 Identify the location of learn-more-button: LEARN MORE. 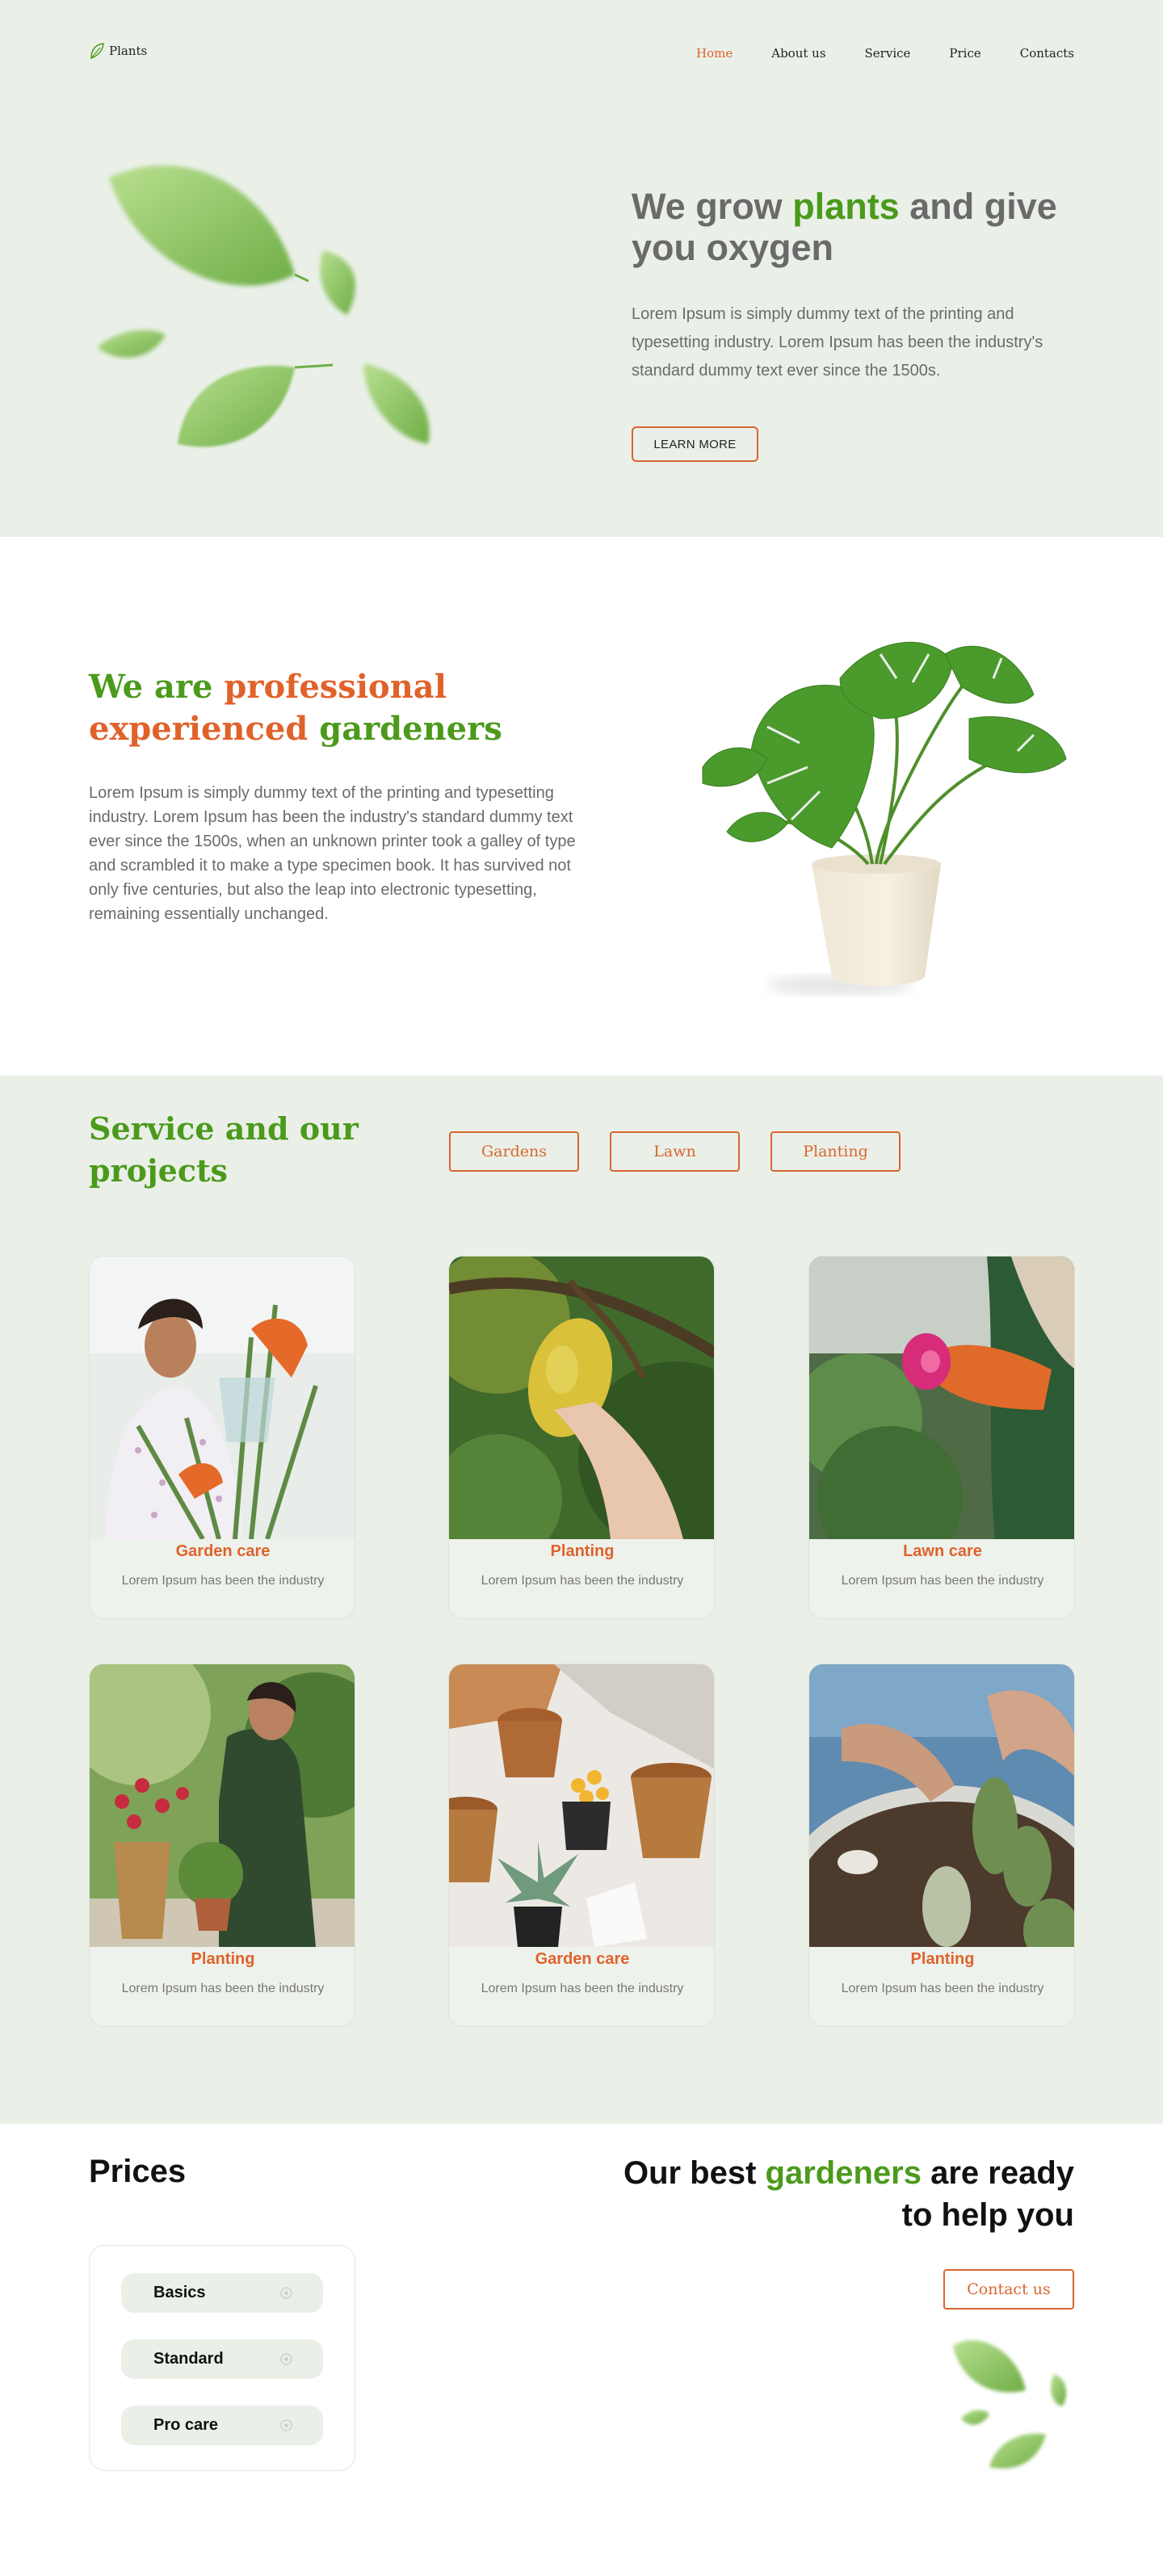
(695, 444).